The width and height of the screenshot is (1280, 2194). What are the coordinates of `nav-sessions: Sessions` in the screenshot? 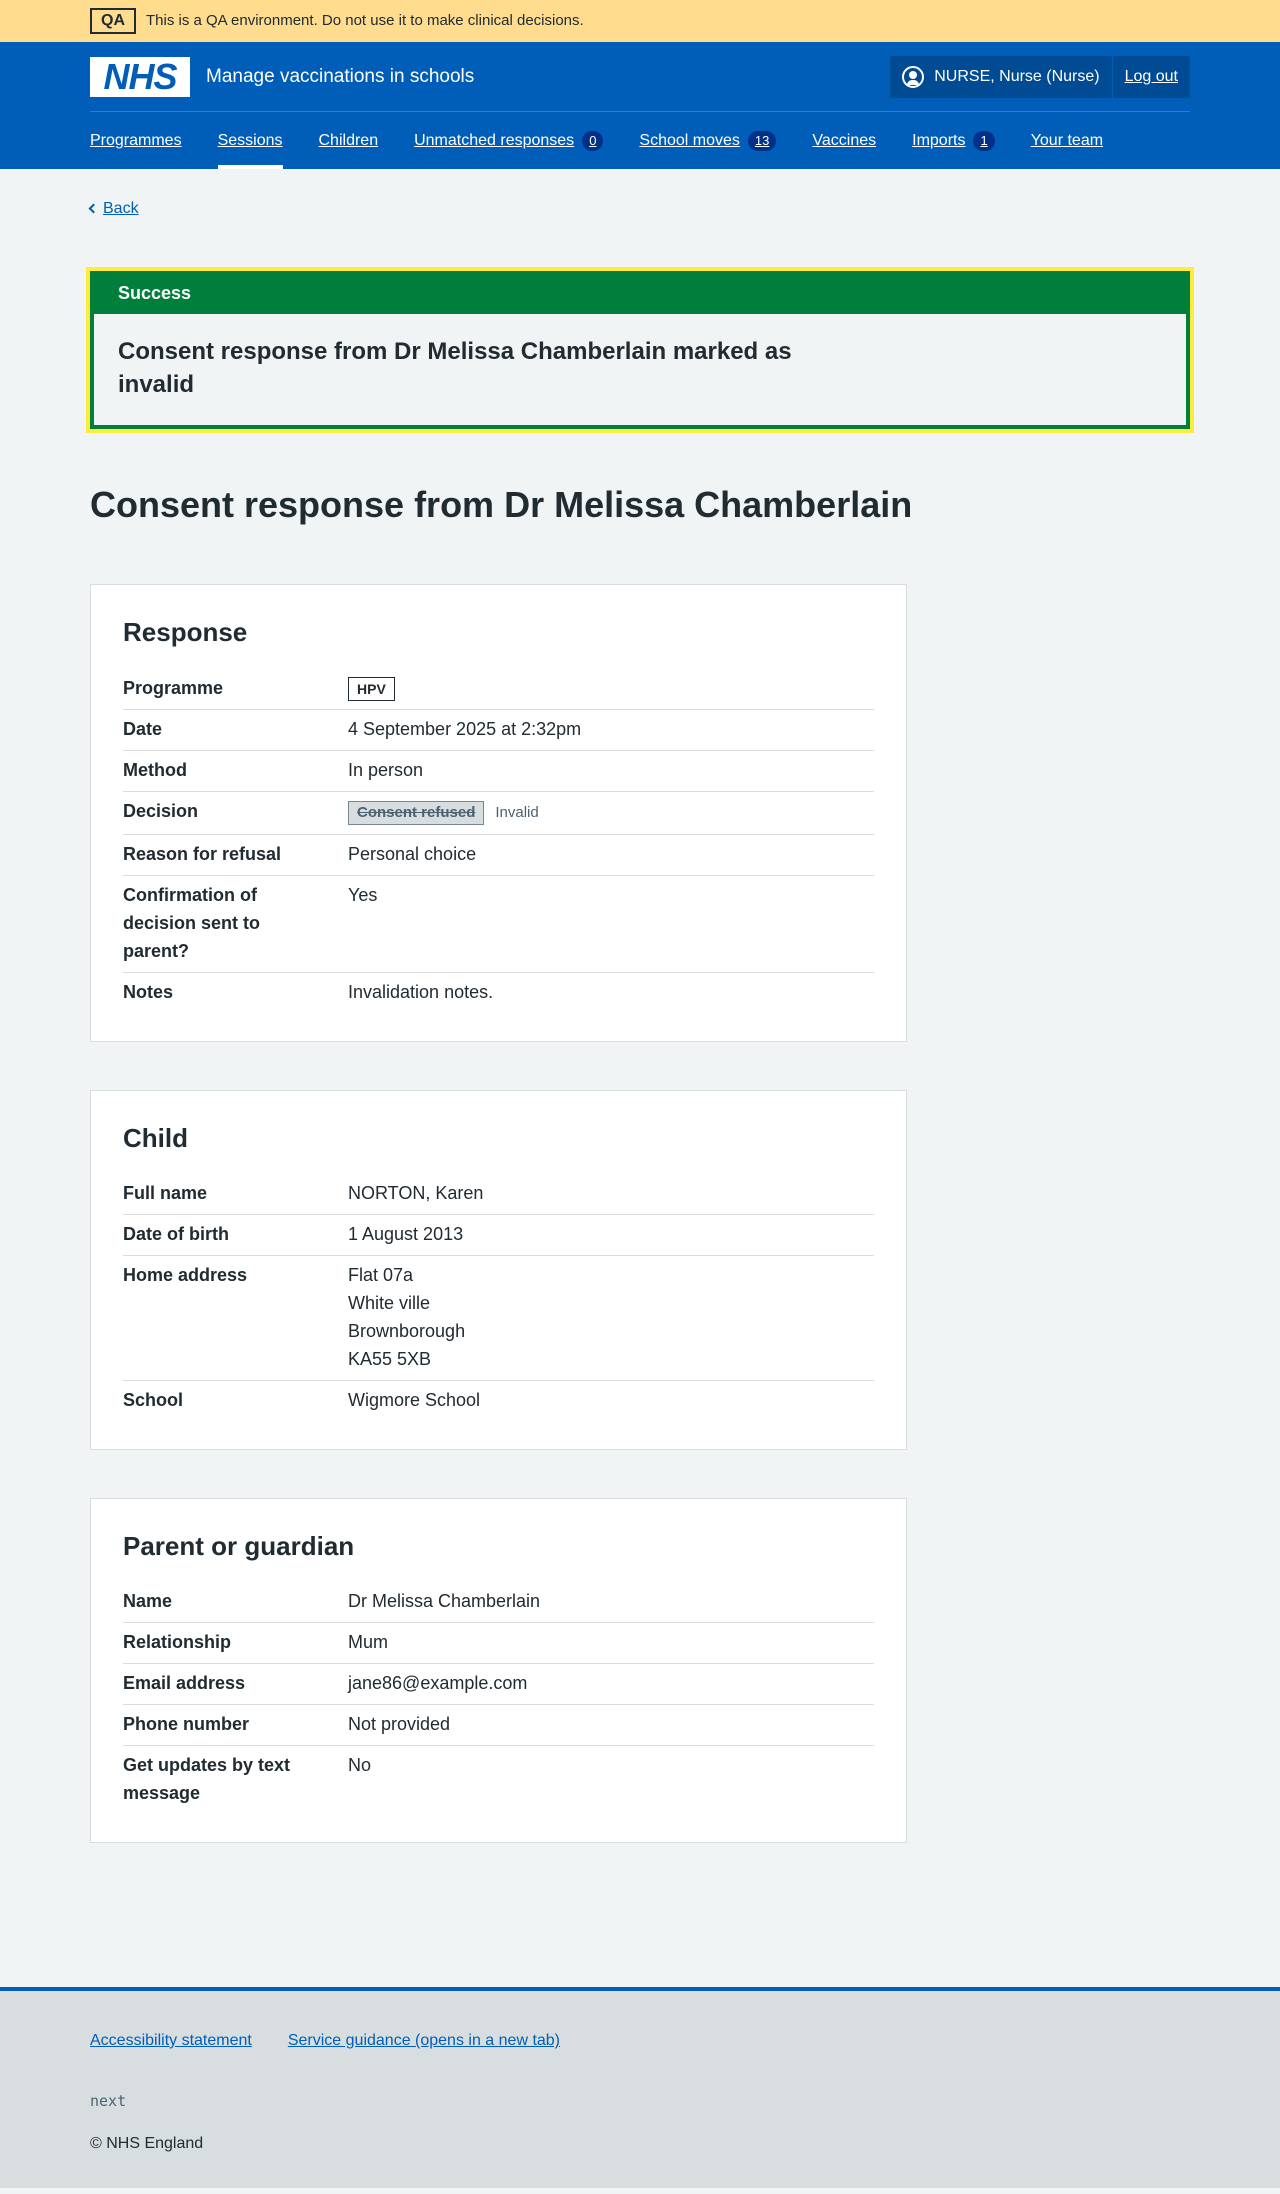 It's located at (250, 140).